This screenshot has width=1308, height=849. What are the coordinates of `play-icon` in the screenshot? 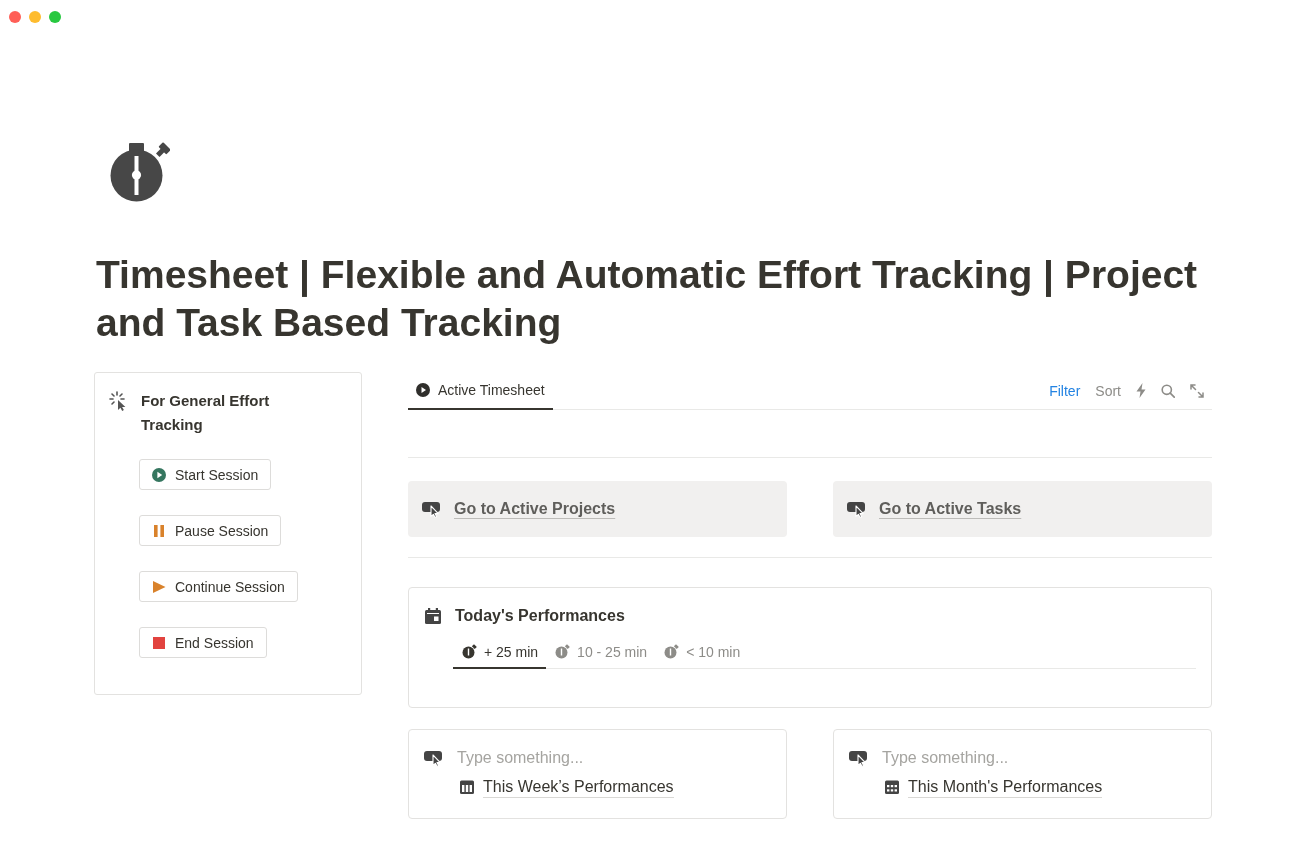 It's located at (159, 586).